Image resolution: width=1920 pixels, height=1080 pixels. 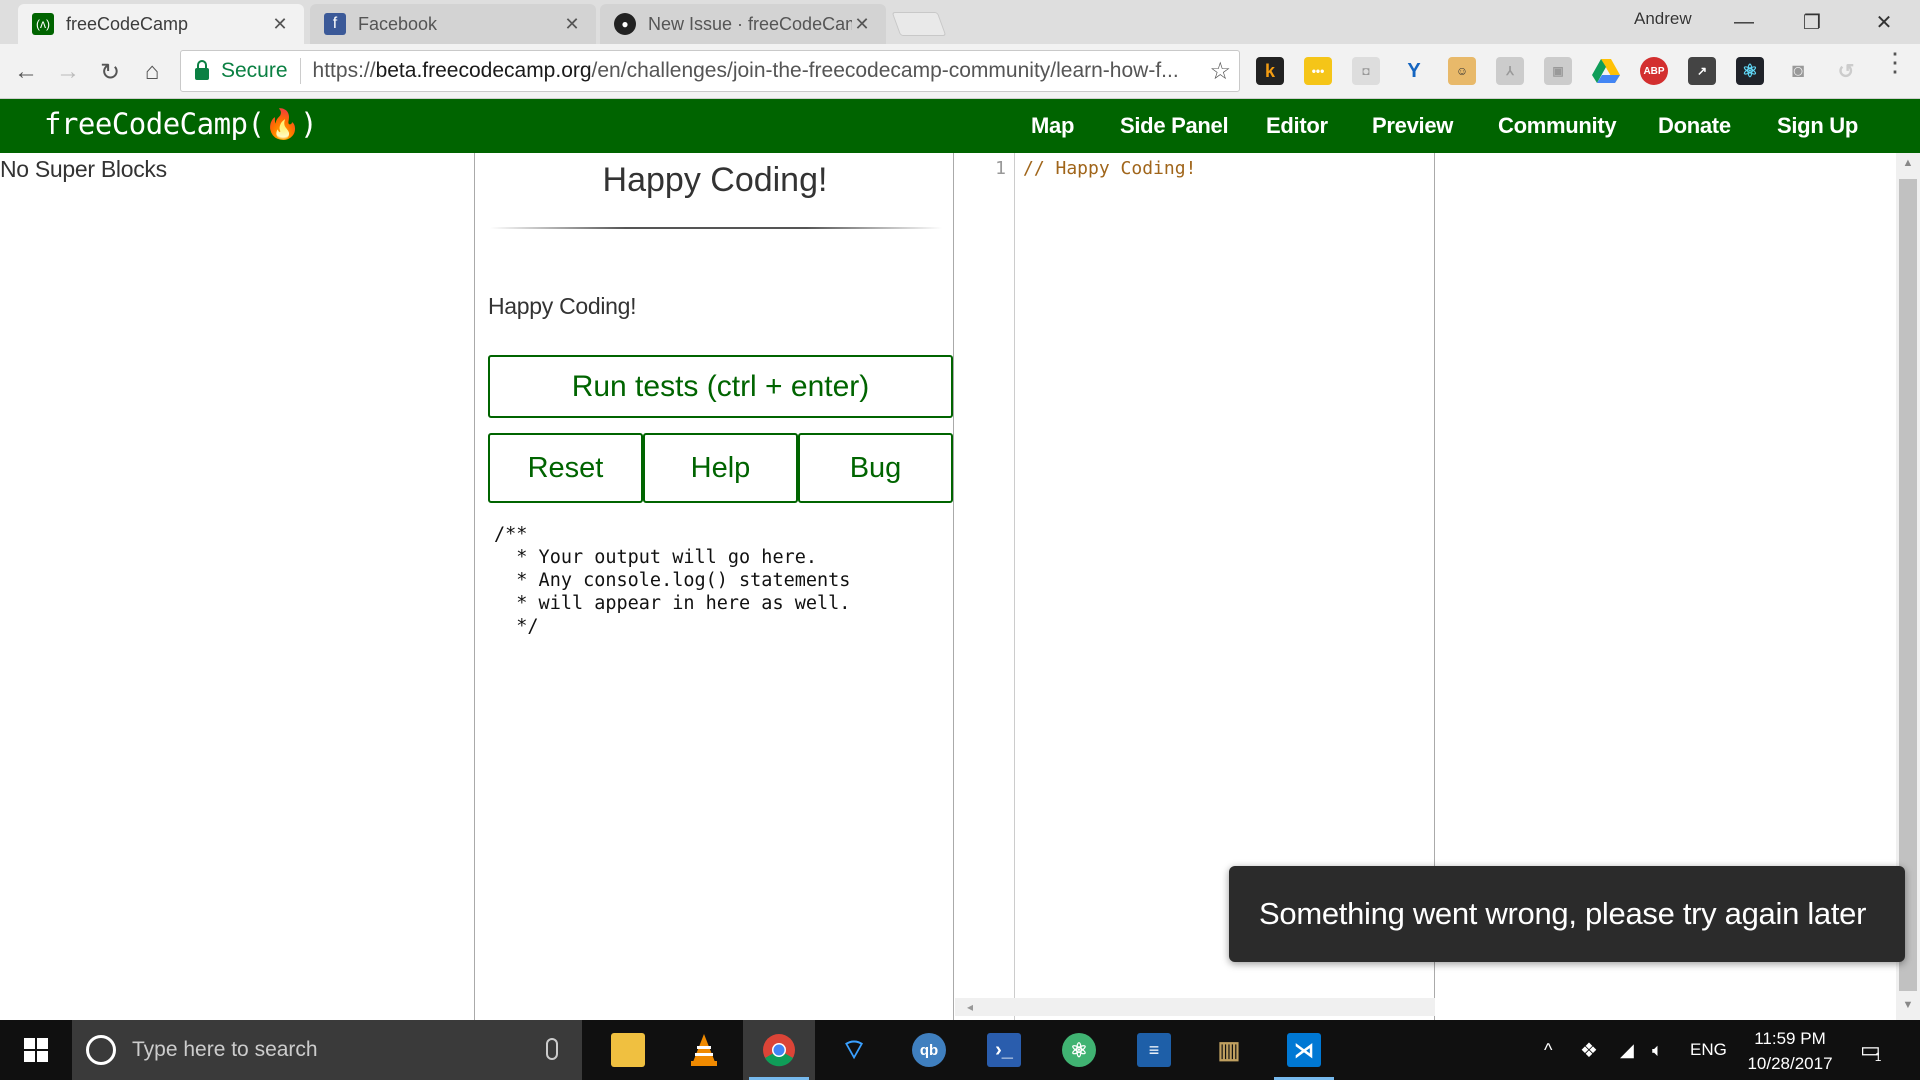 I want to click on new-tab-button, so click(x=919, y=24).